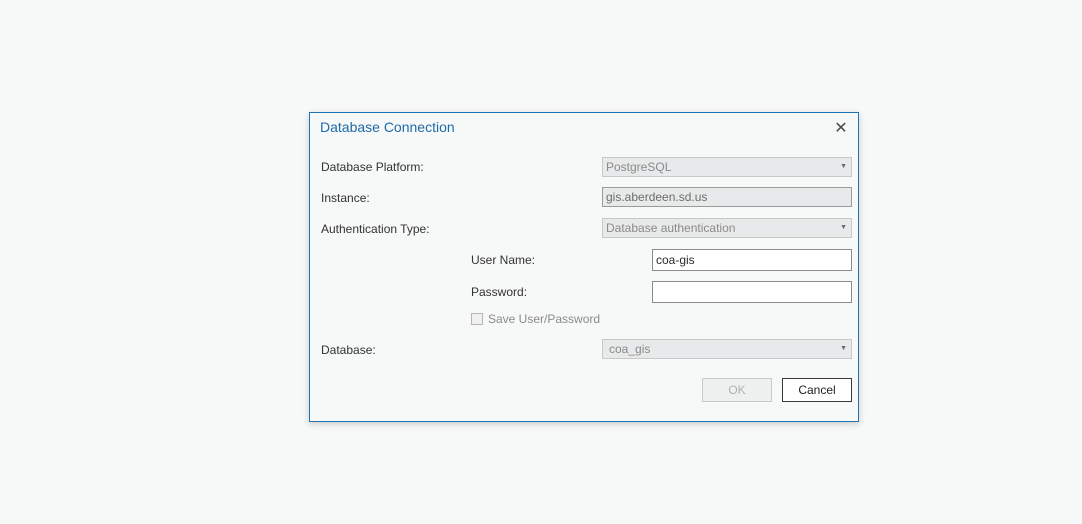  I want to click on auth-type-label: Authentication Type:, so click(375, 229).